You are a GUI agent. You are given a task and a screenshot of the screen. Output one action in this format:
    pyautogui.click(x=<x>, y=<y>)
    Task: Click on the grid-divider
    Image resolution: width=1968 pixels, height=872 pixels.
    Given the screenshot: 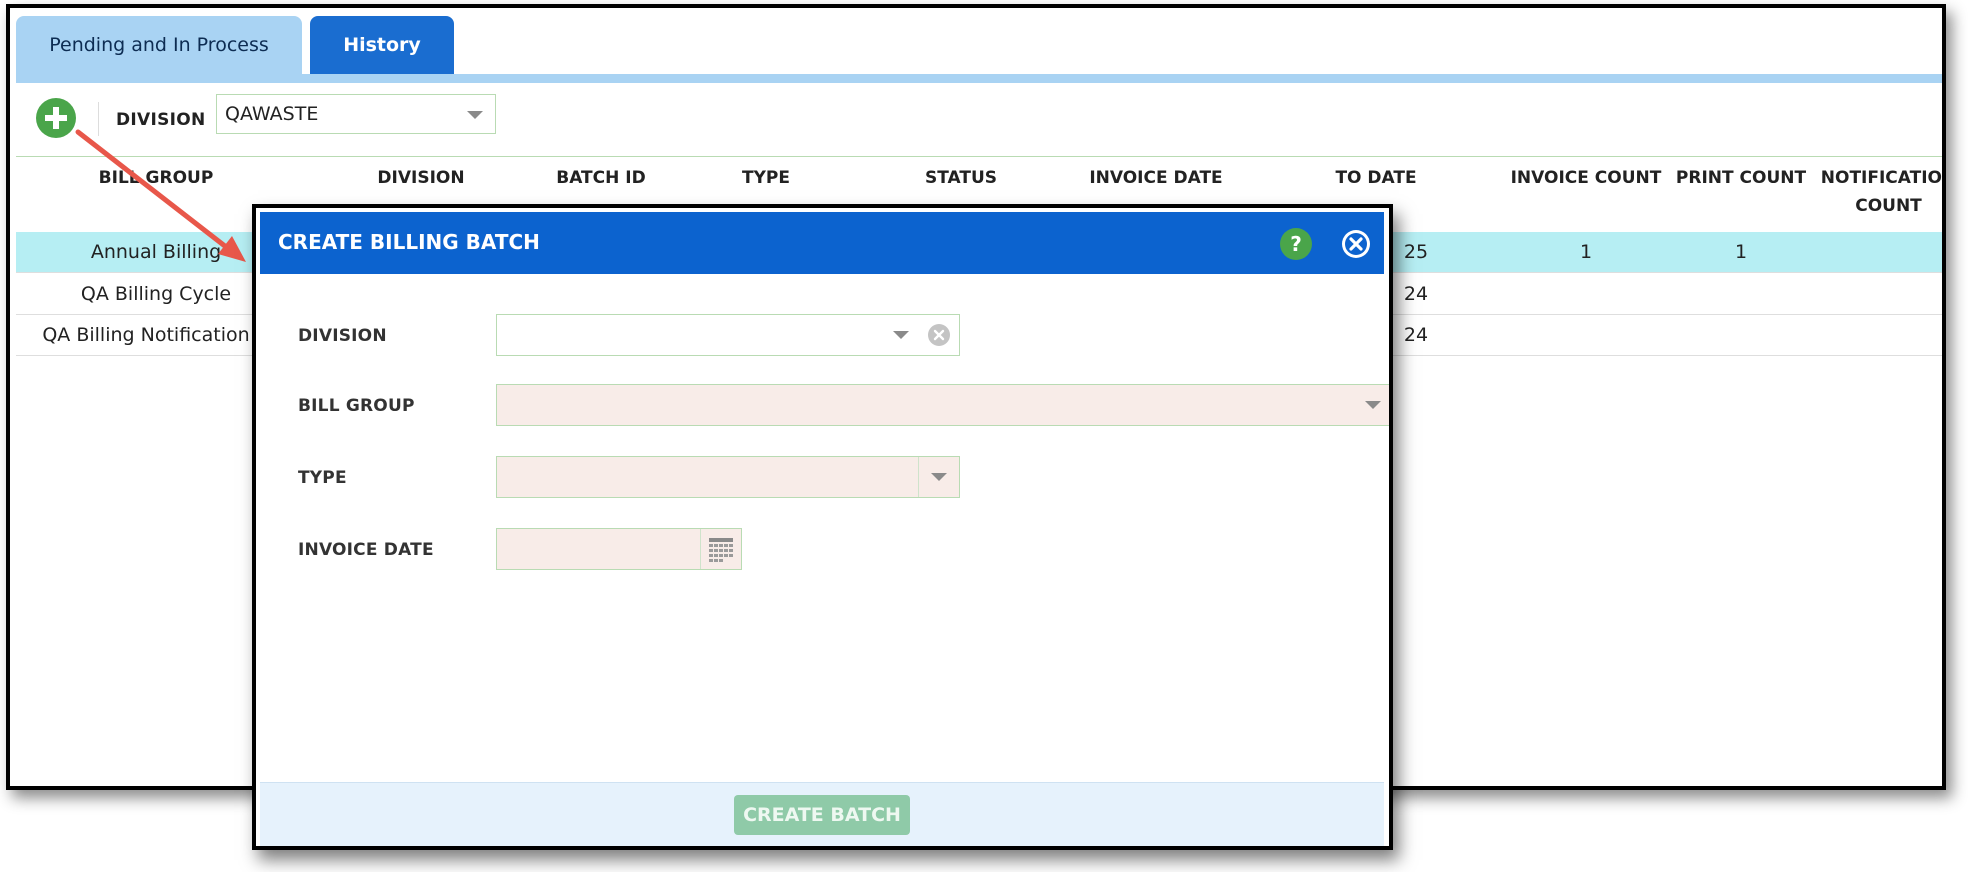 What is the action you would take?
    pyautogui.click(x=979, y=156)
    